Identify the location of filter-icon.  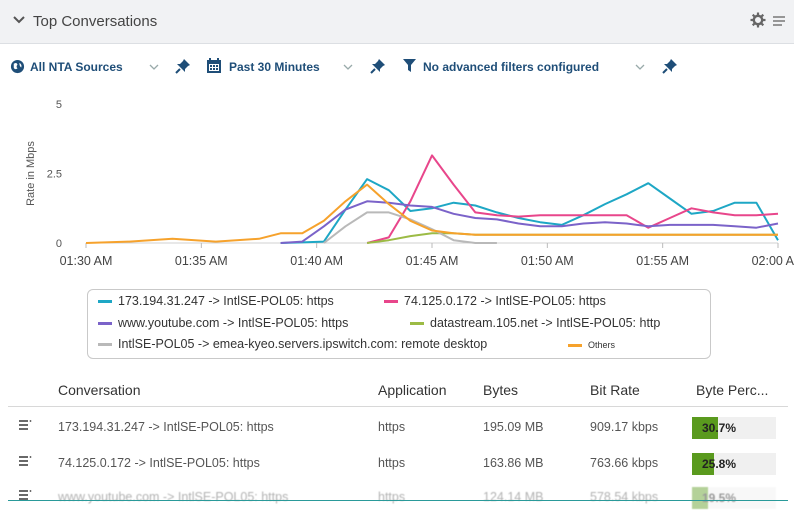
(409, 65).